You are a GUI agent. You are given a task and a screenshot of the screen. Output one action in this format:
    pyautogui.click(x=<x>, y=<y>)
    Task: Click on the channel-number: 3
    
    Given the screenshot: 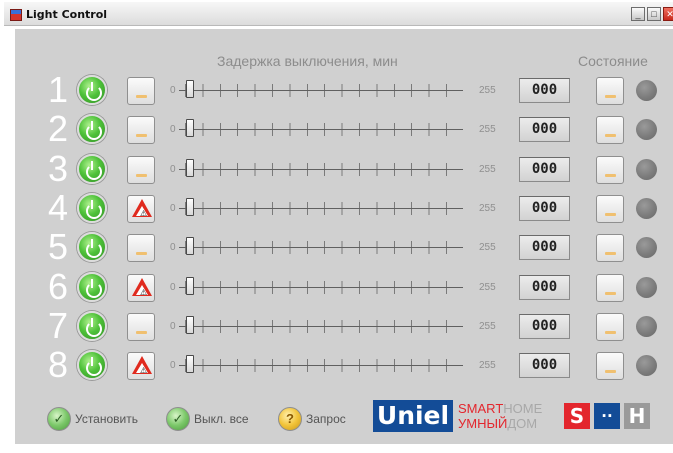 What is the action you would take?
    pyautogui.click(x=58, y=168)
    